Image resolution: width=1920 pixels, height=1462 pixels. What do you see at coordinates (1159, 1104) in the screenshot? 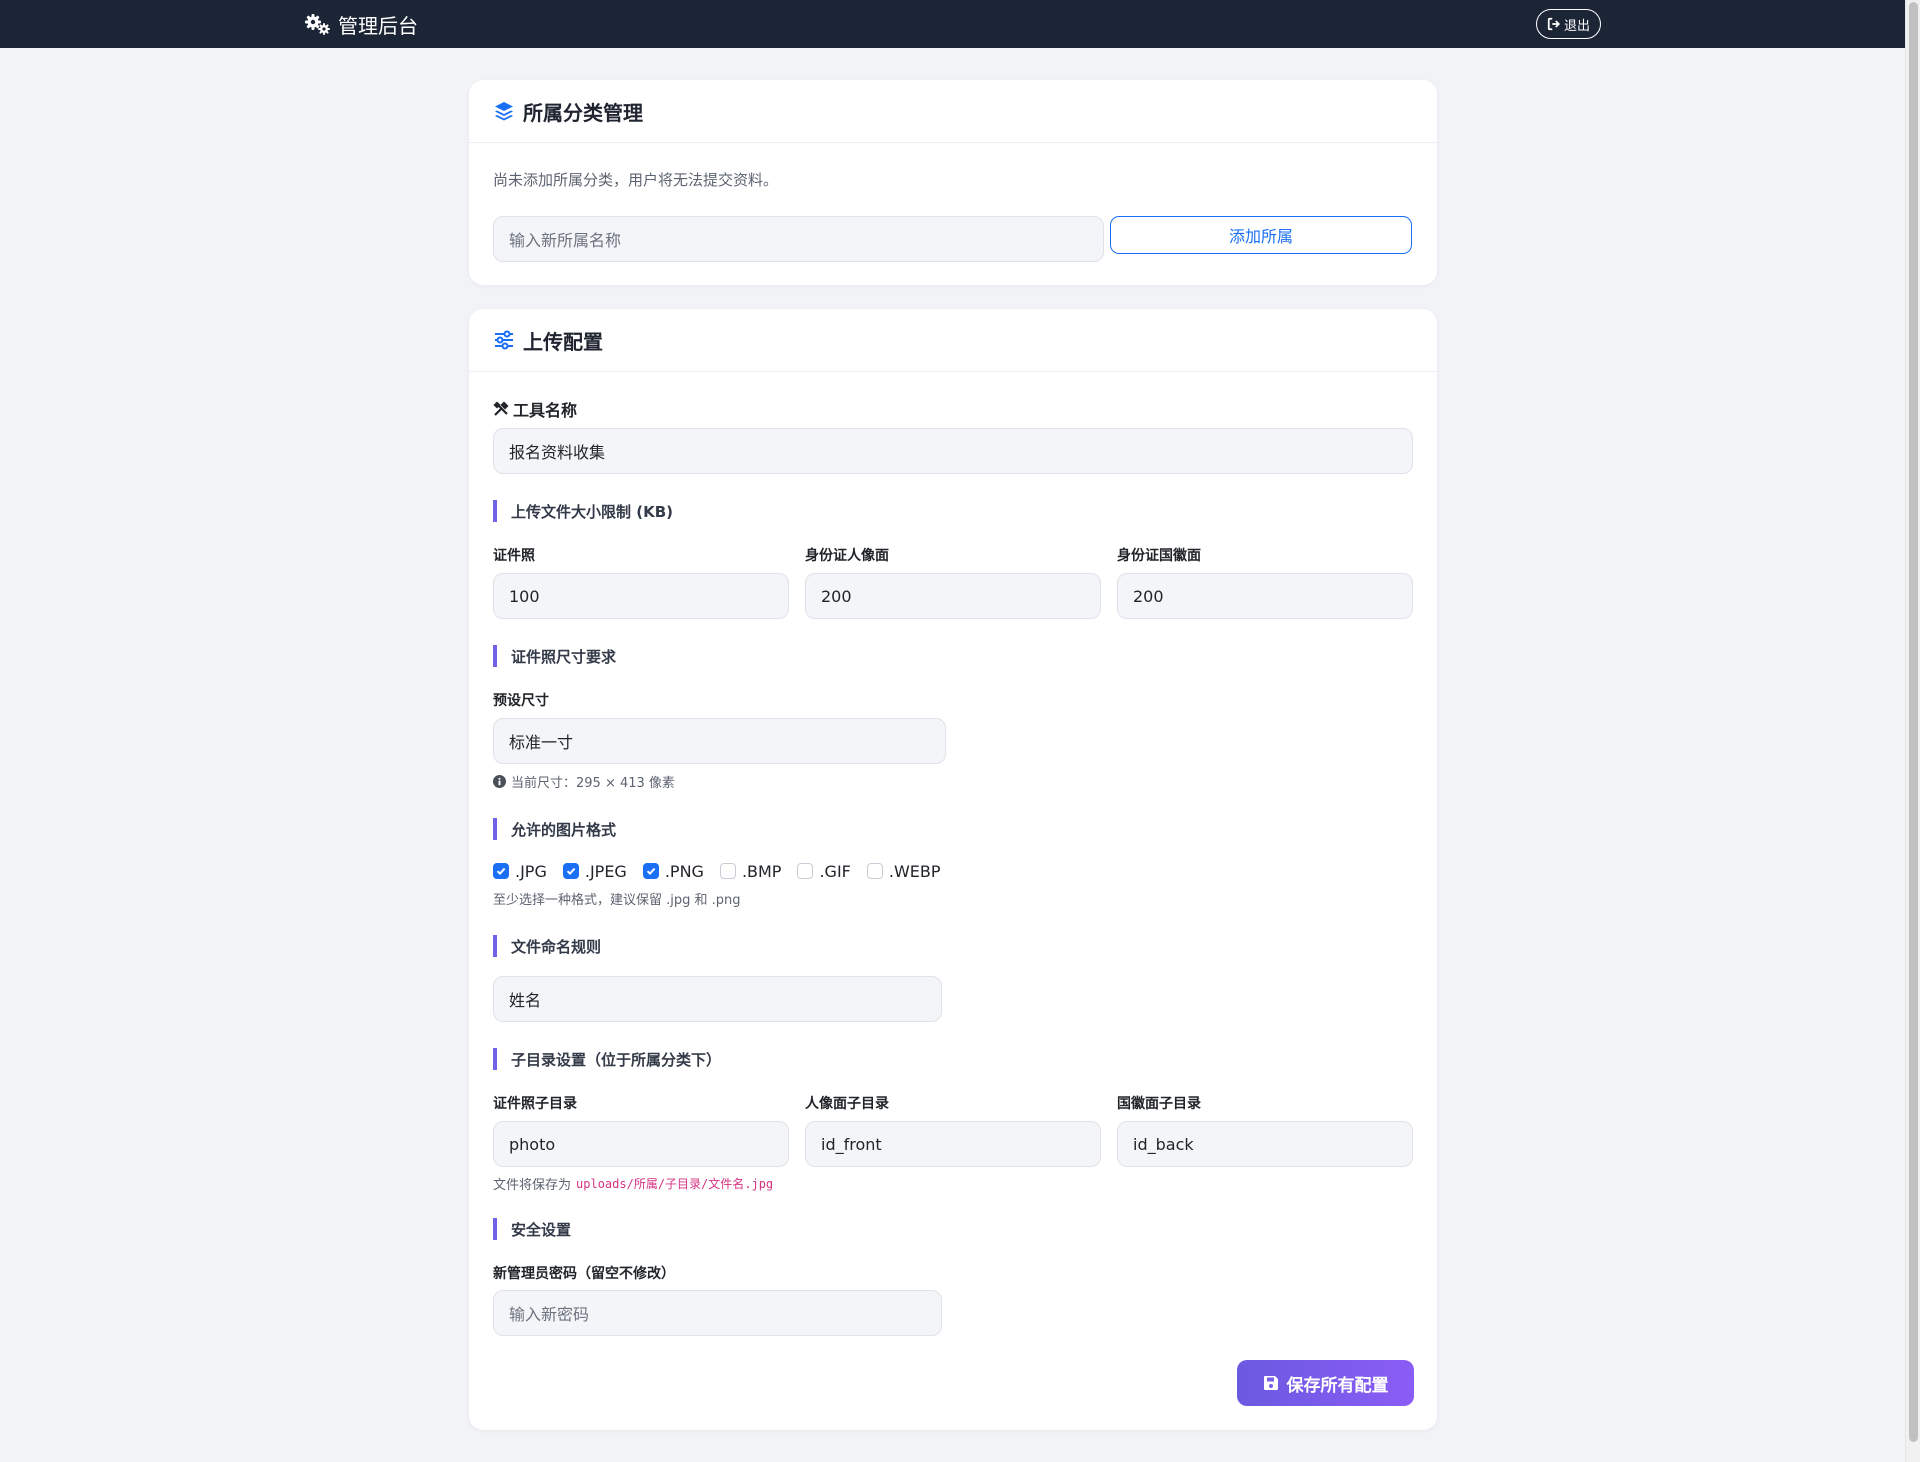
I see `id-back-subdir-label: 国徽面子目录` at bounding box center [1159, 1104].